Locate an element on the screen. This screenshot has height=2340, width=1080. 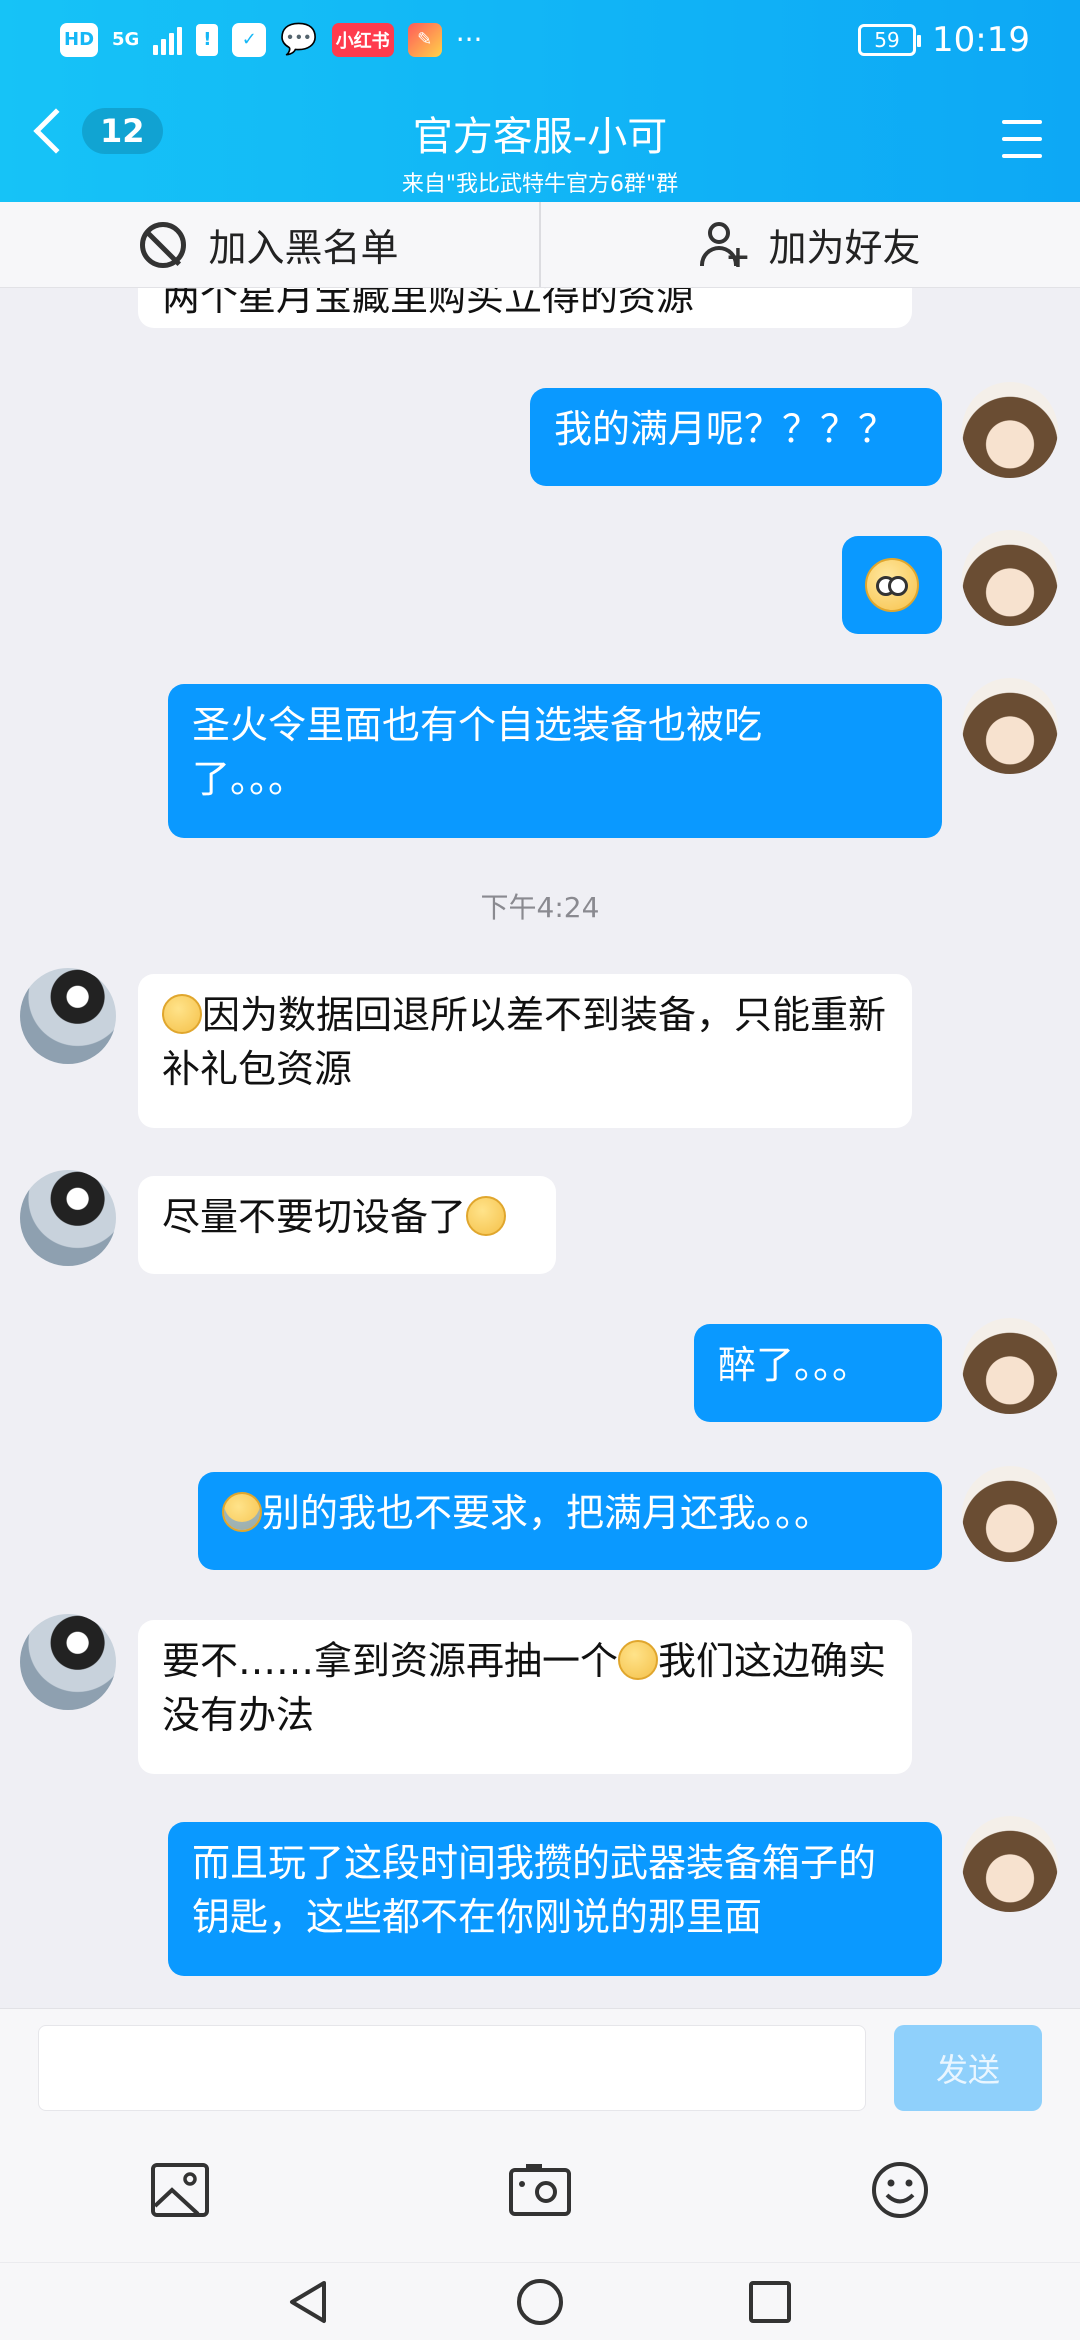
message-bubble: 而且玩了这段时间我攒的武器装备箱子的钥匙，这些都不在你刚说的那里面 is located at coordinates (555, 1899).